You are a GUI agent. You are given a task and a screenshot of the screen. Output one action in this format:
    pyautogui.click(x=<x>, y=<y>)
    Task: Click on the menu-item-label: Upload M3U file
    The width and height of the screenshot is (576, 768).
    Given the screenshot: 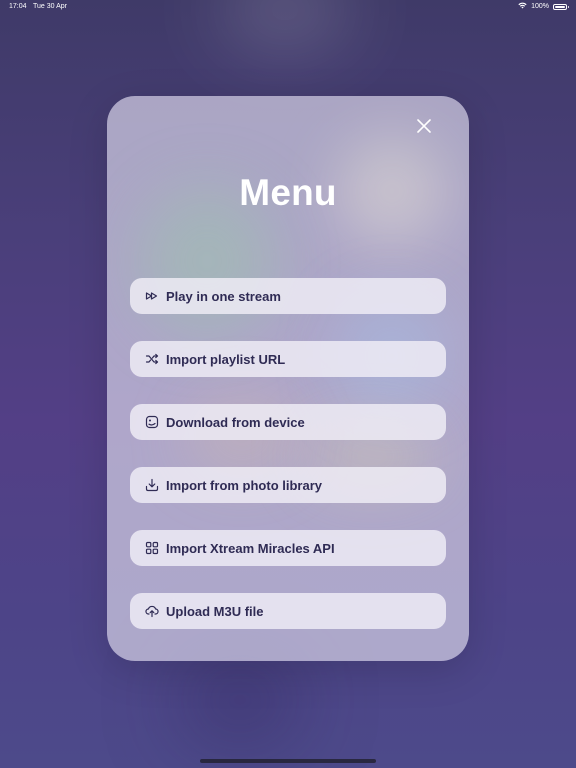 What is the action you would take?
    pyautogui.click(x=215, y=611)
    